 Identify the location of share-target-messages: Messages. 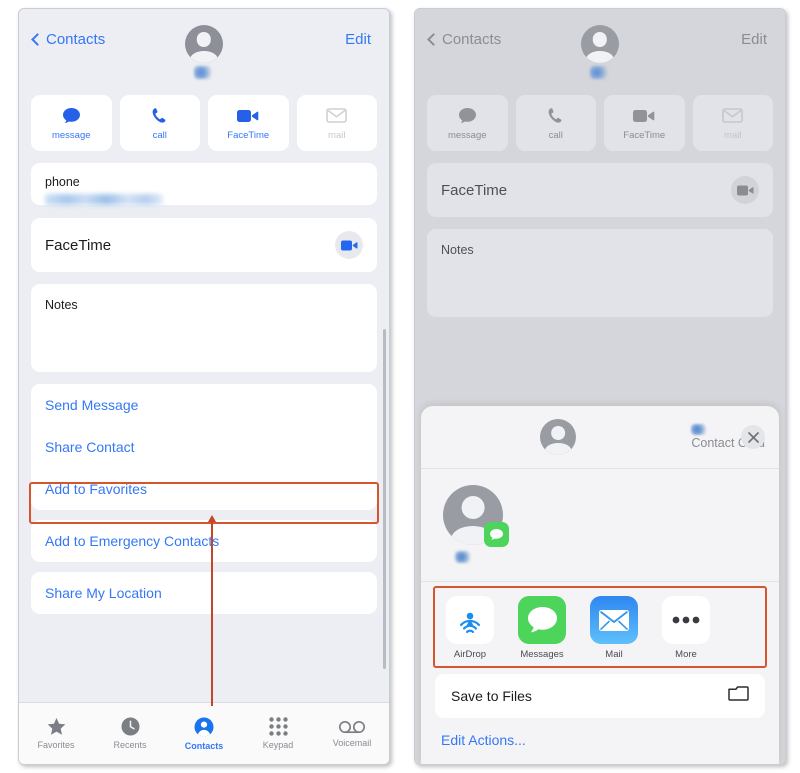
(542, 628).